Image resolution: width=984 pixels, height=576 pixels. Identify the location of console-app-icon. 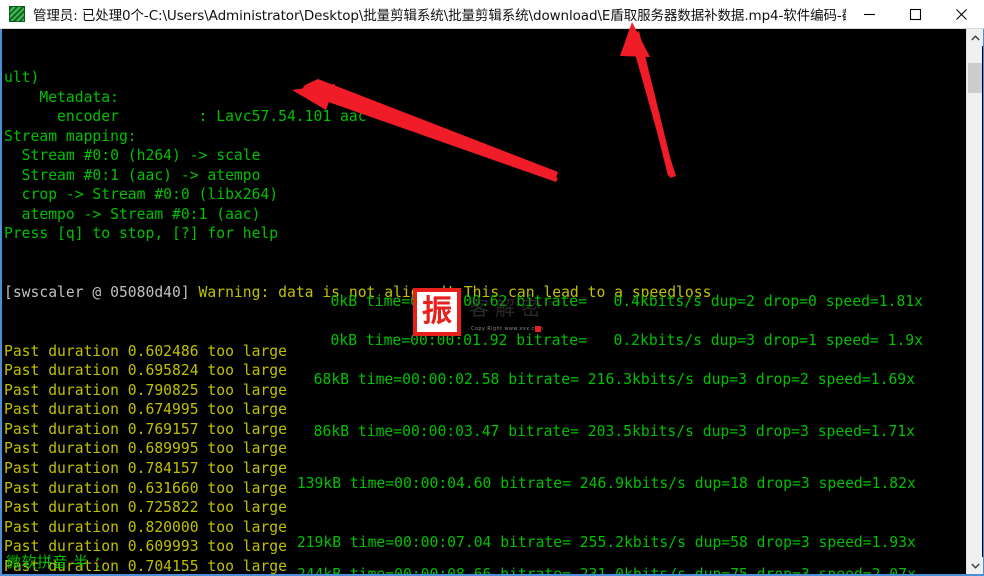
(17, 14).